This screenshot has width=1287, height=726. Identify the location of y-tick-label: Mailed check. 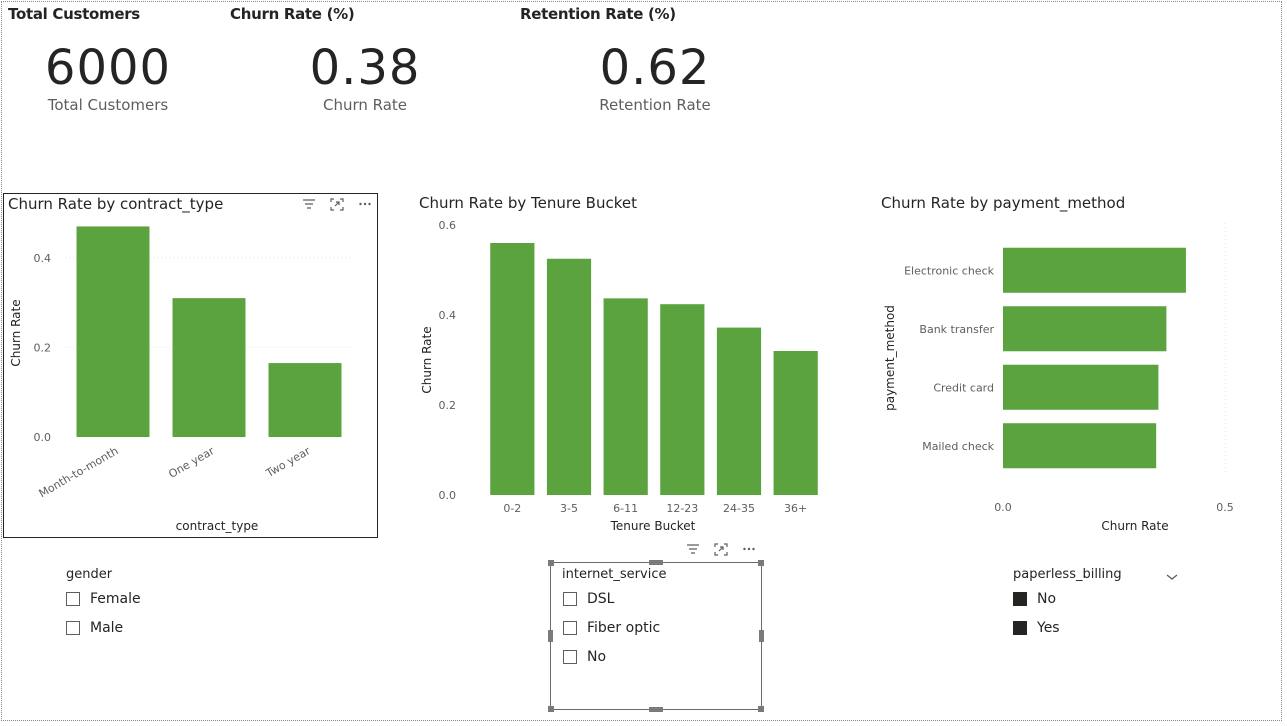
(958, 446).